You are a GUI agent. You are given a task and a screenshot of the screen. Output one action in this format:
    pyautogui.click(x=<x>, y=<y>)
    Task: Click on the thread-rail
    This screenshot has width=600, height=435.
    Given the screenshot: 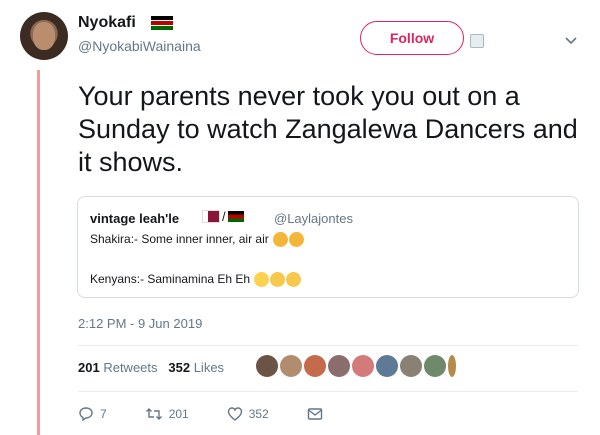 What is the action you would take?
    pyautogui.click(x=38, y=252)
    